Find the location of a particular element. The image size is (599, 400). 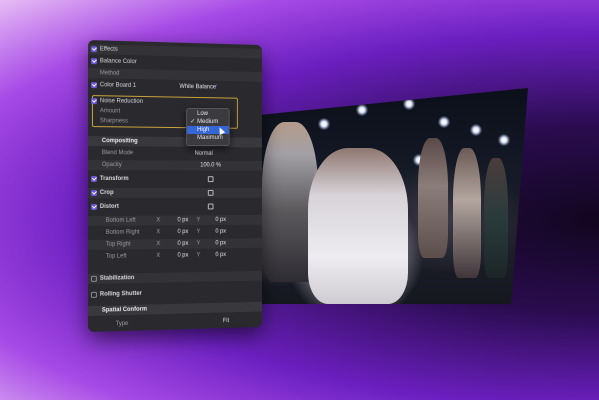

menu-item-medium: ✓ Medium is located at coordinates (208, 122).